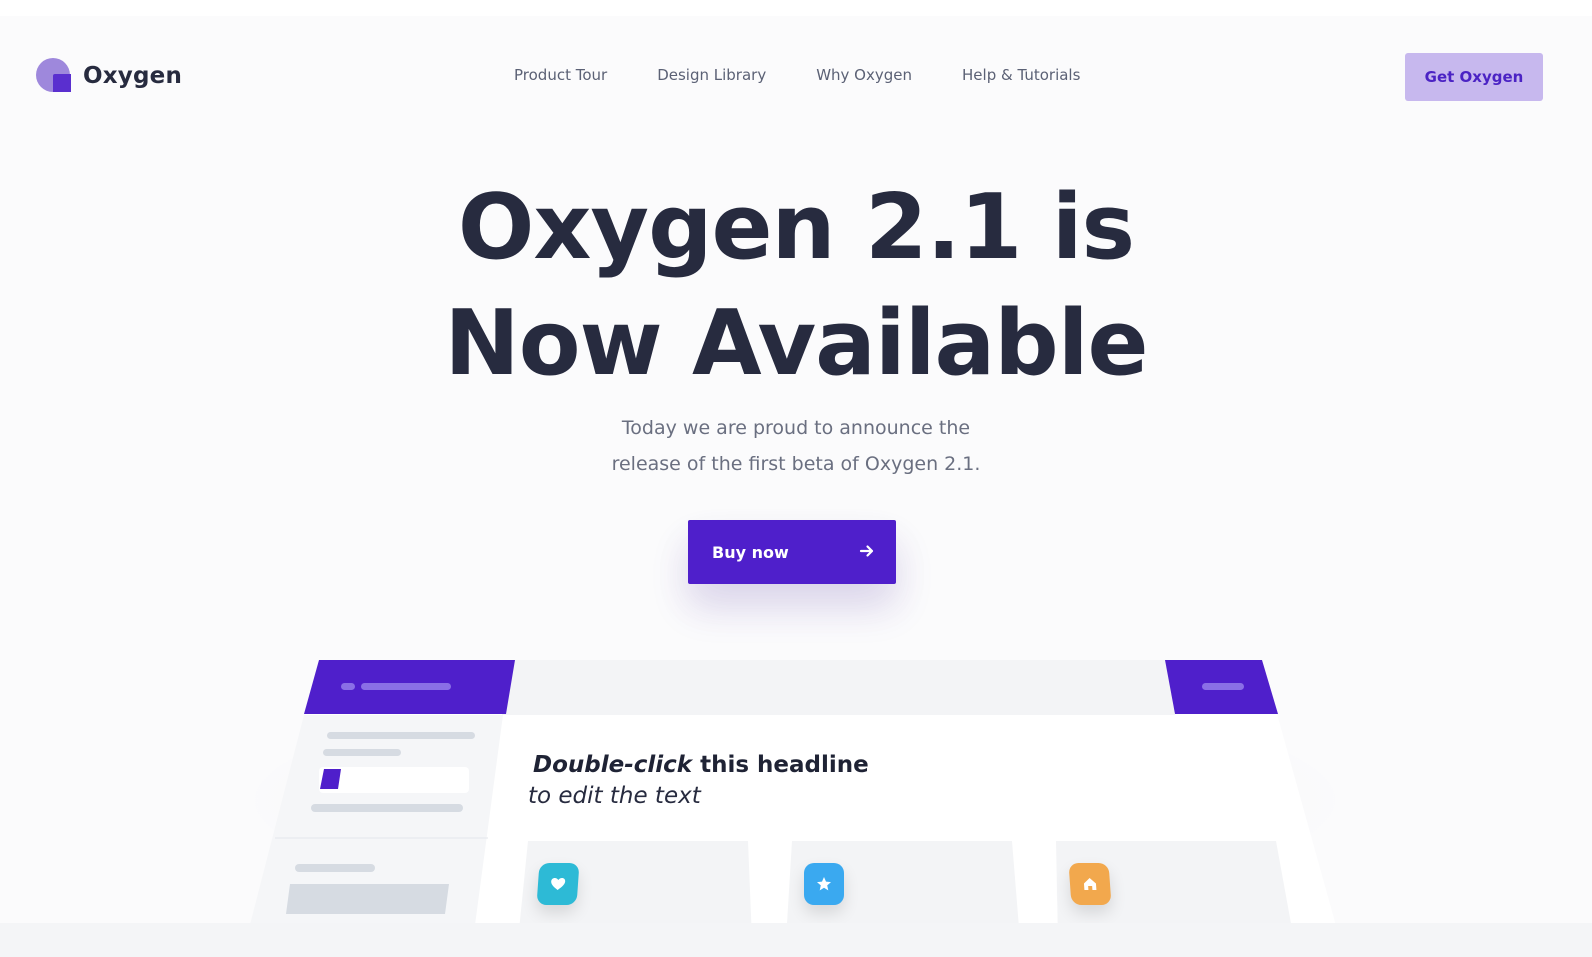 This screenshot has height=957, width=1592. What do you see at coordinates (1223, 686) in the screenshot?
I see `mockup-tab-right-line` at bounding box center [1223, 686].